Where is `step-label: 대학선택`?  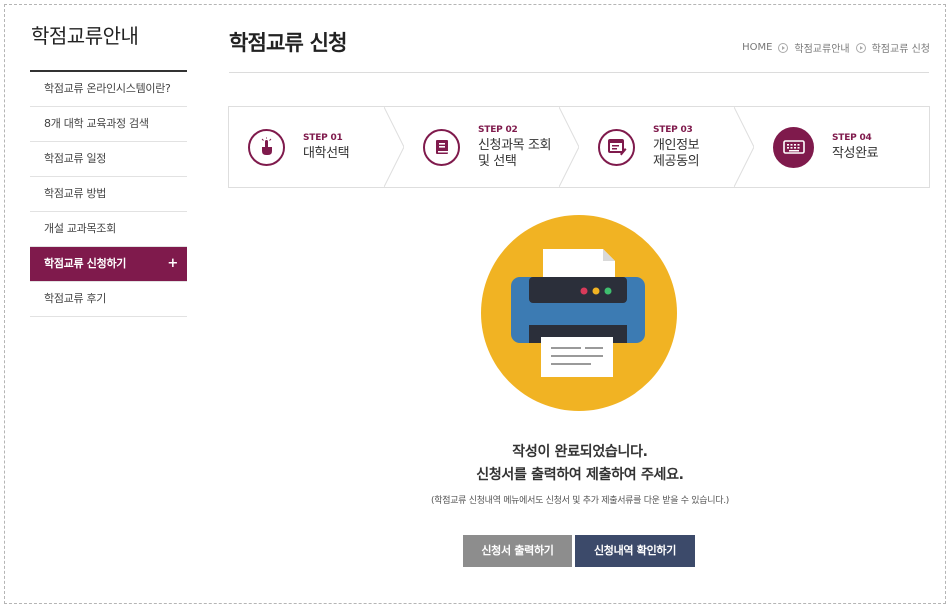
step-label: 대학선택 is located at coordinates (326, 153).